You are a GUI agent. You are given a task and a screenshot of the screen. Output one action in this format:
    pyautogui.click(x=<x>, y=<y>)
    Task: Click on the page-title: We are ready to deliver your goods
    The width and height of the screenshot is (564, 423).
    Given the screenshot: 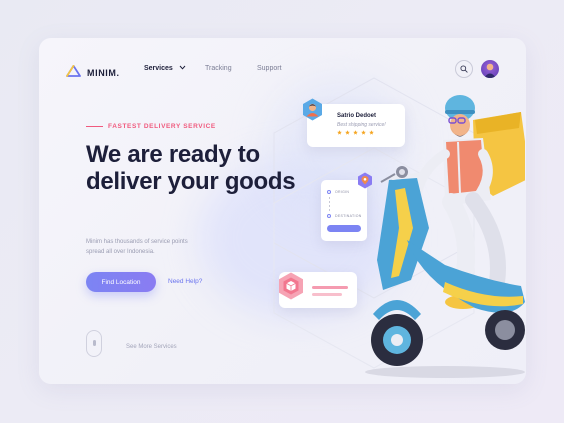 What is the action you would take?
    pyautogui.click(x=191, y=168)
    